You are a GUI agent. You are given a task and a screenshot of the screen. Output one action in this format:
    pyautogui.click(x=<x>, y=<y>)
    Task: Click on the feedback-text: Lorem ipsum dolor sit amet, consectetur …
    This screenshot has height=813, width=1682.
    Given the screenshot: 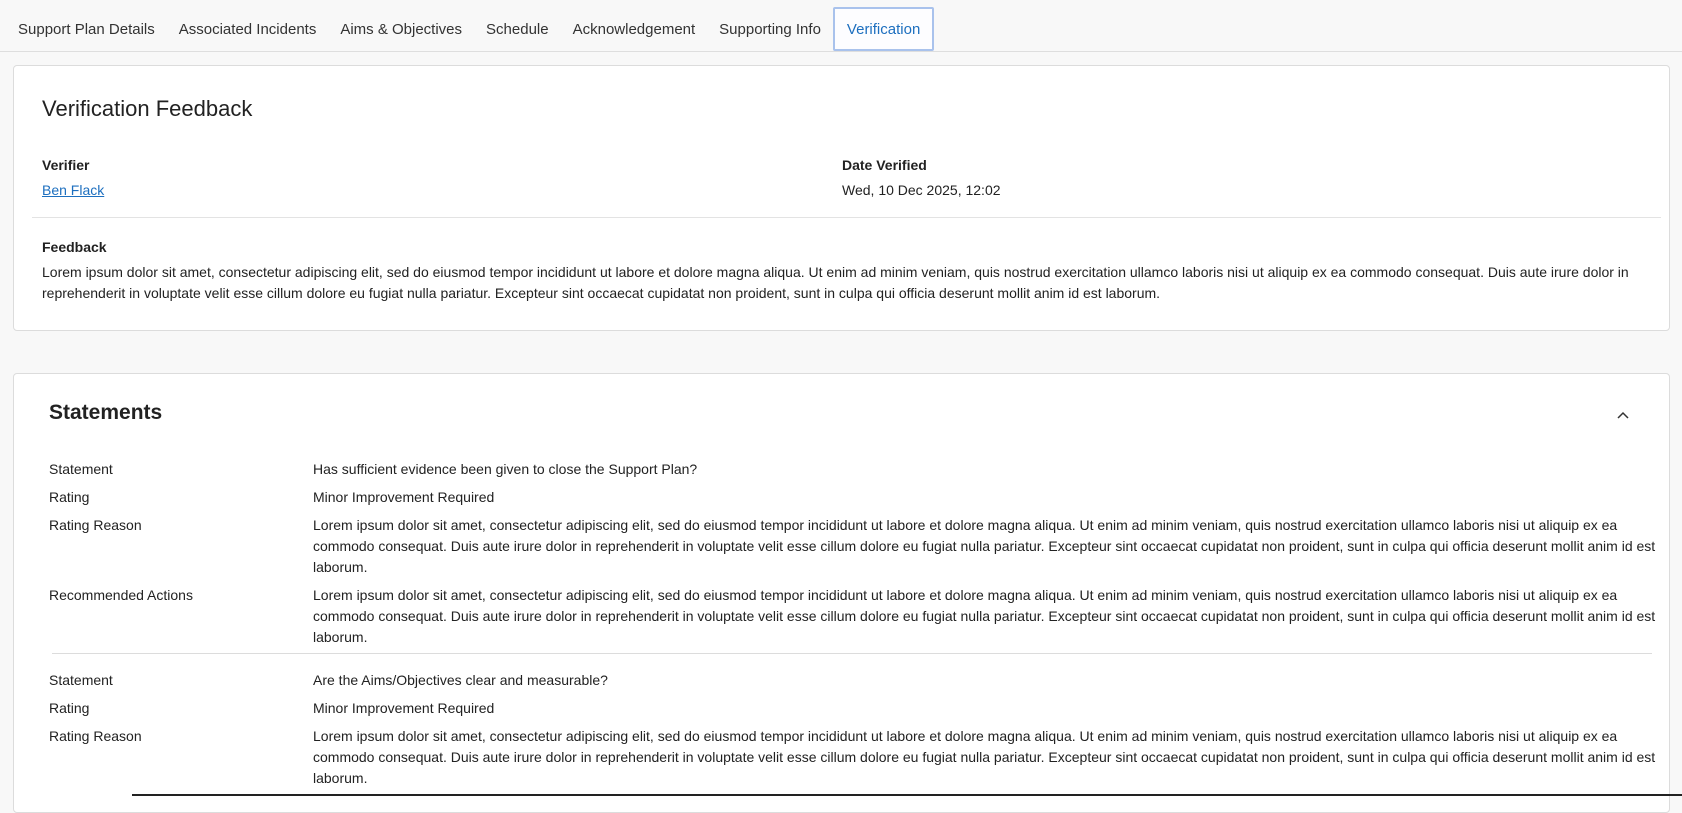 What is the action you would take?
    pyautogui.click(x=835, y=282)
    